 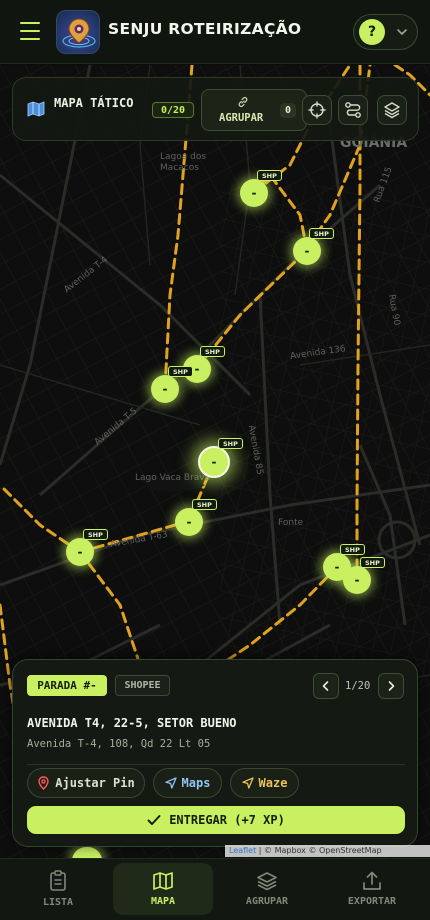 I want to click on nav-item-lista: LISTA, so click(x=58, y=889).